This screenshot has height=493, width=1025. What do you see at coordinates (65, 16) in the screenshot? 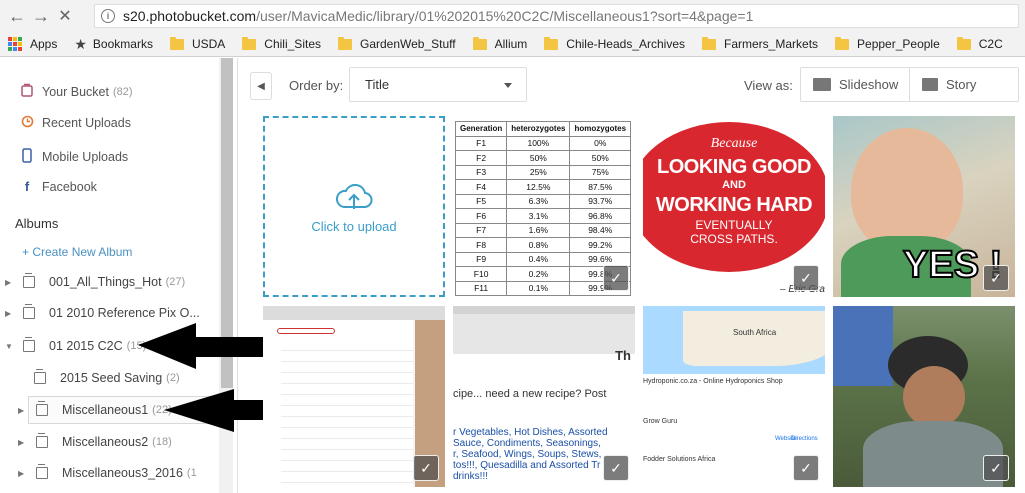
I see `stop-loading-icon: ✕` at bounding box center [65, 16].